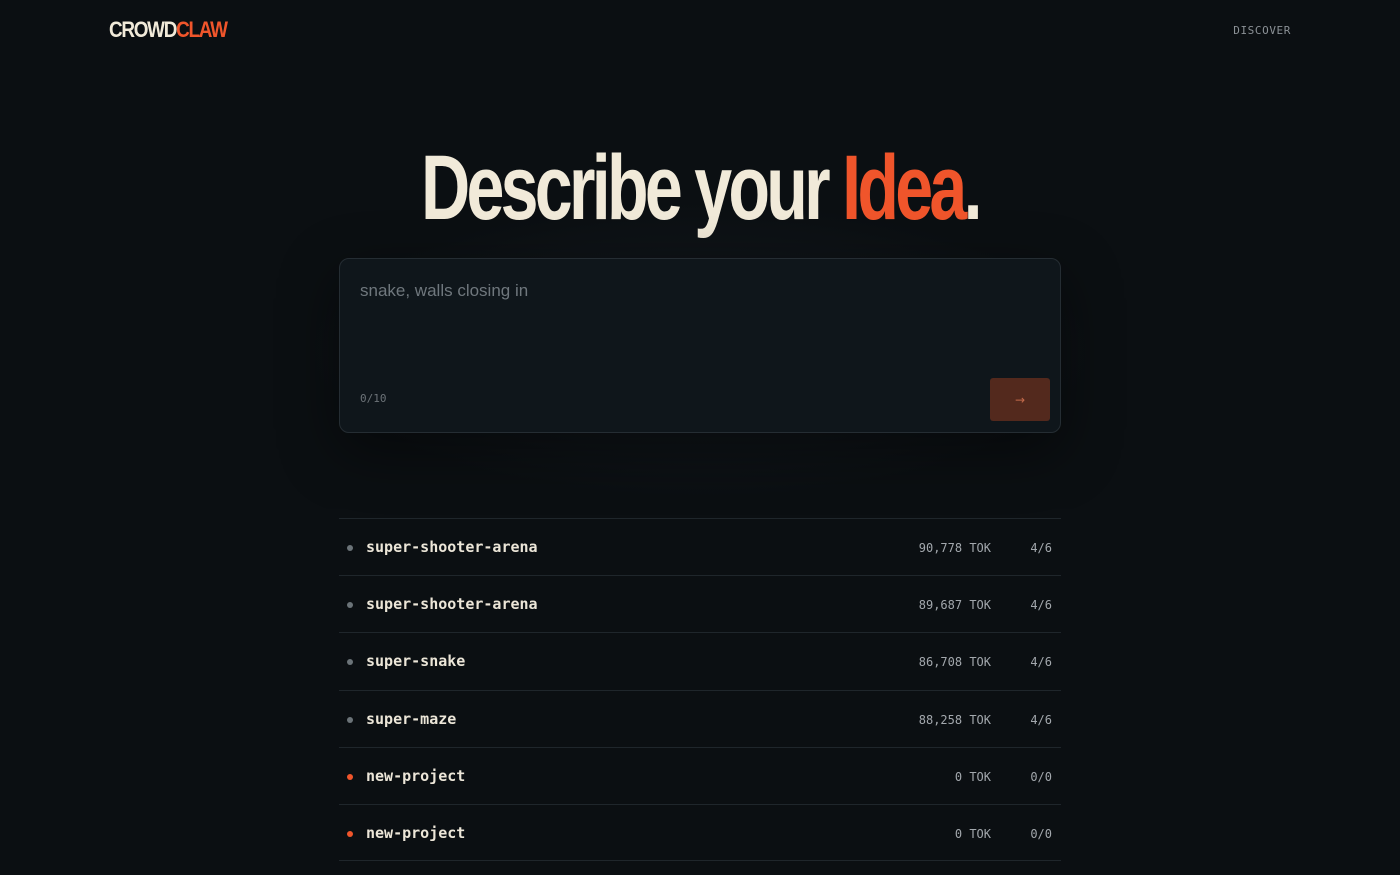  Describe the element at coordinates (700, 31) in the screenshot. I see `top-bar: CROWDCLAW DISCOVER` at that location.